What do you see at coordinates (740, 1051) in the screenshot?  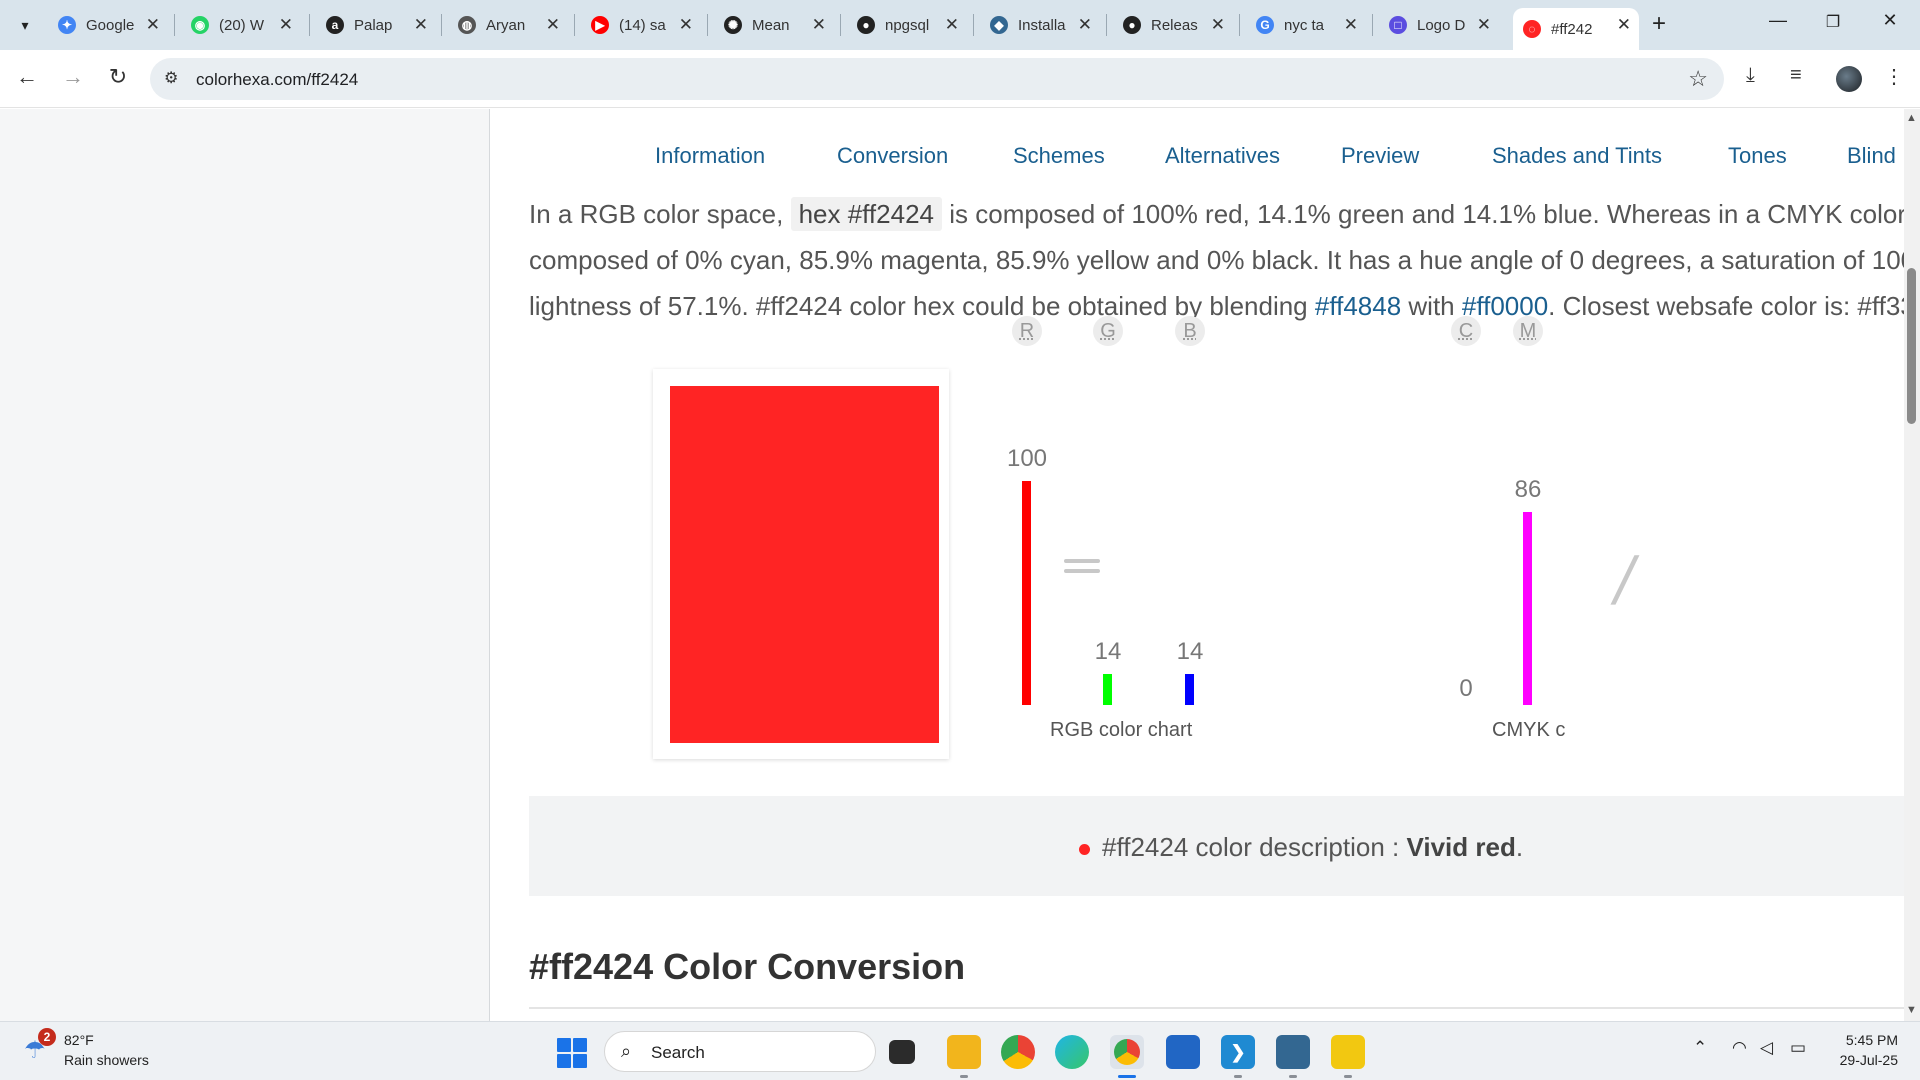 I see `taskbar-search: ⌕ Search` at bounding box center [740, 1051].